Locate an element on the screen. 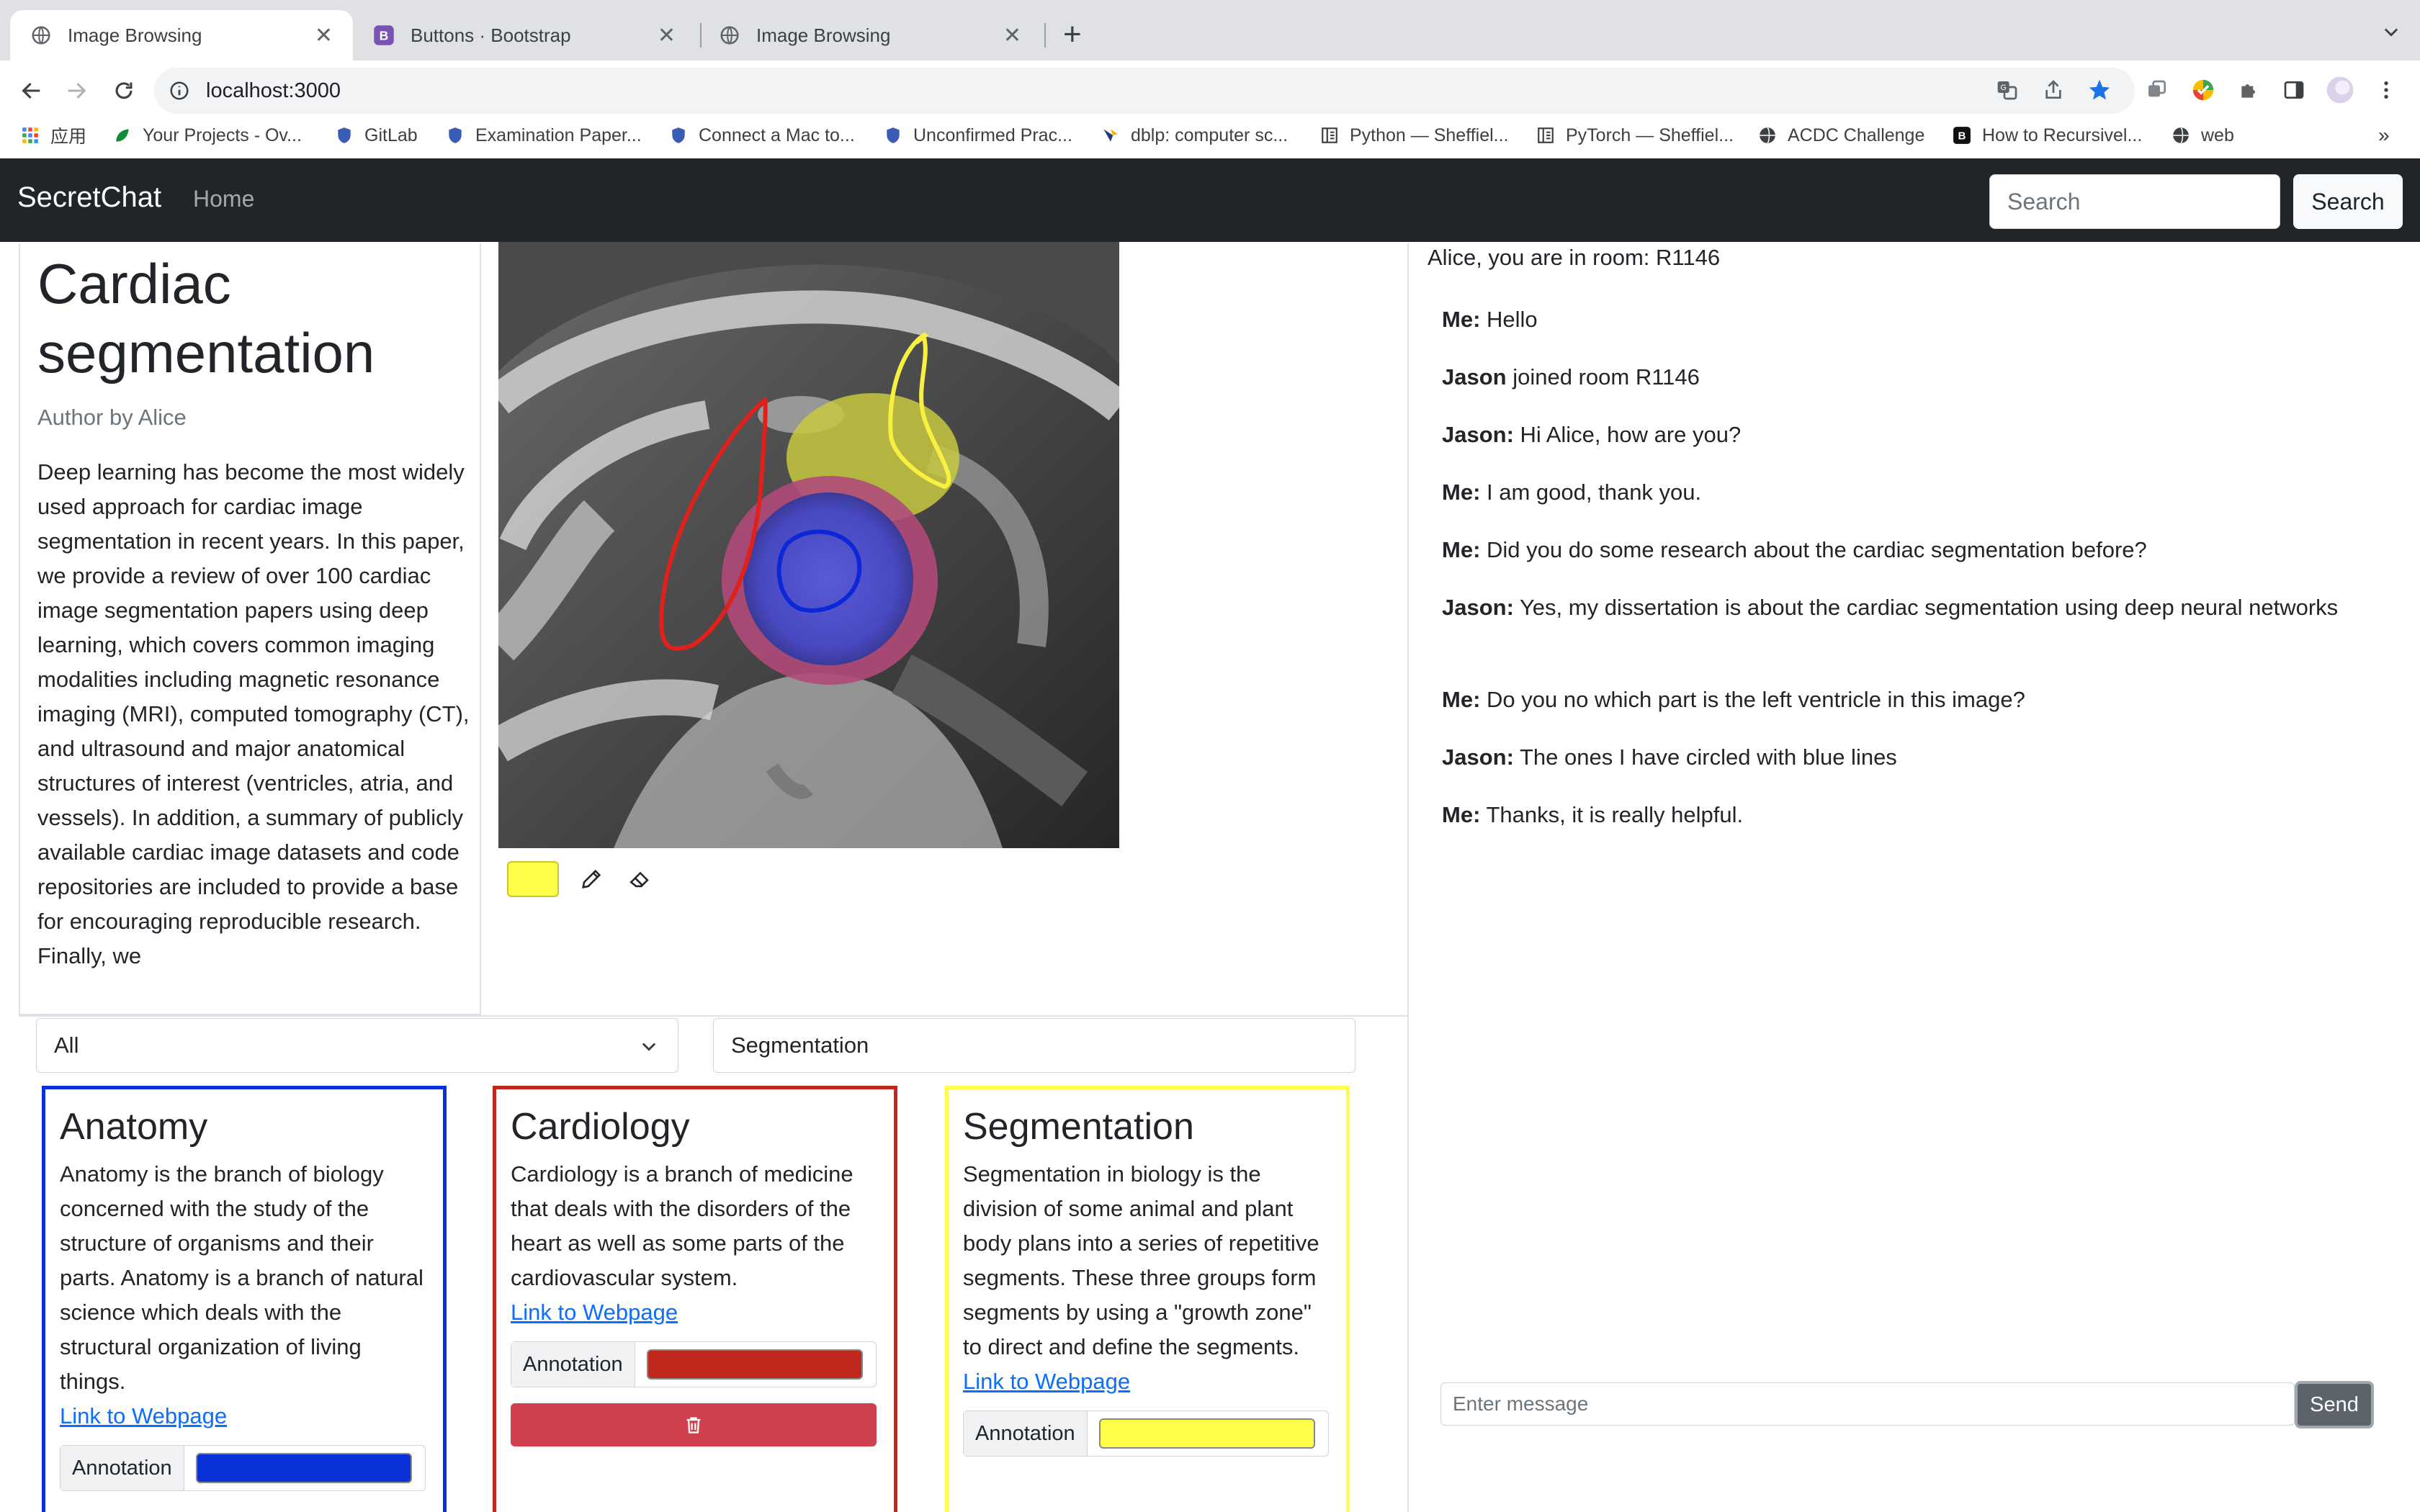 The image size is (2420, 1512). extension-colorful-icon is located at coordinates (2203, 90).